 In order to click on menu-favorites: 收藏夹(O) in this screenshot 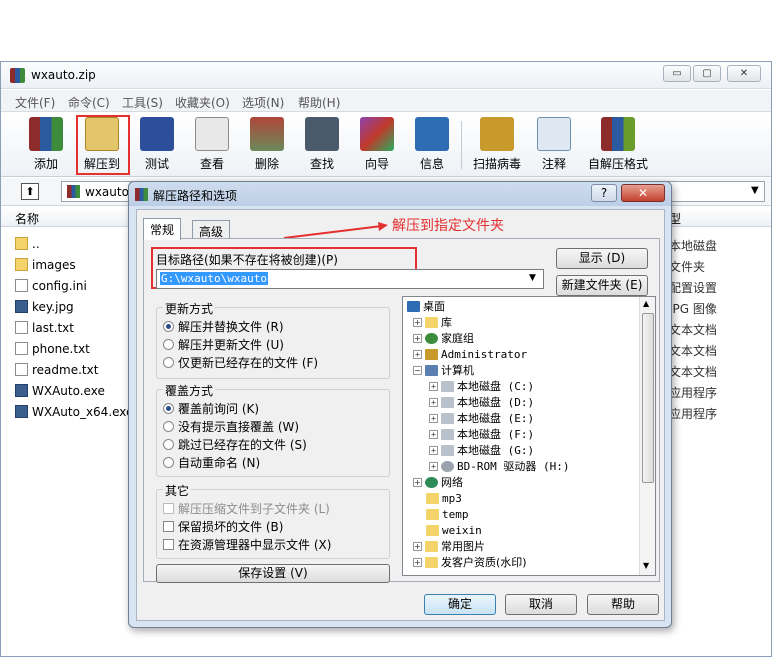, I will do `click(202, 102)`.